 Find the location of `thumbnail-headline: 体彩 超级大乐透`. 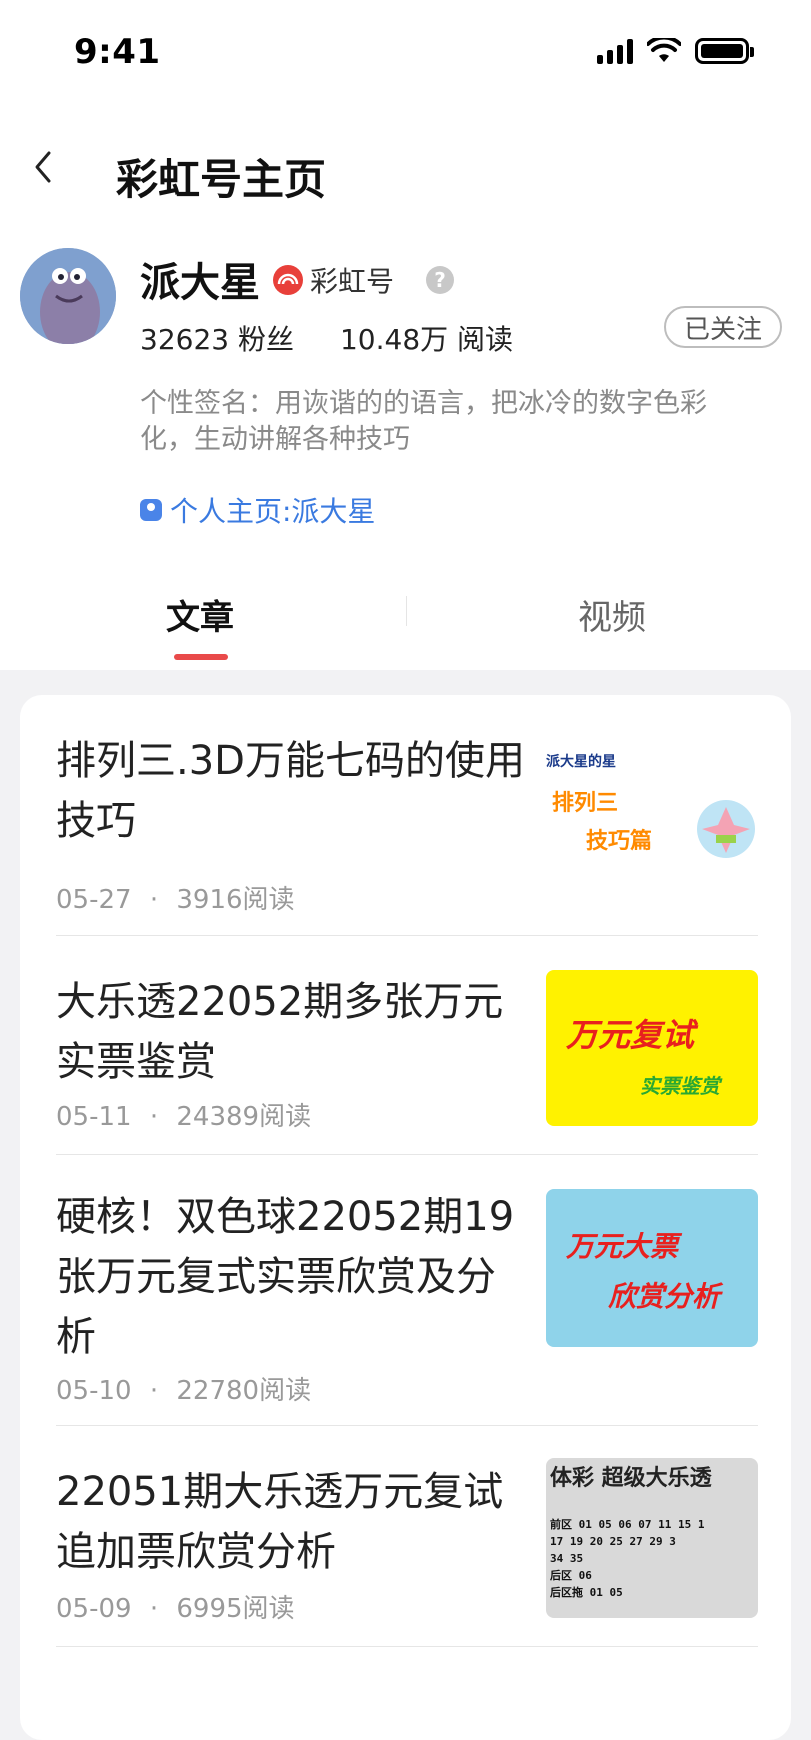

thumbnail-headline: 体彩 超级大乐透 is located at coordinates (631, 1478).